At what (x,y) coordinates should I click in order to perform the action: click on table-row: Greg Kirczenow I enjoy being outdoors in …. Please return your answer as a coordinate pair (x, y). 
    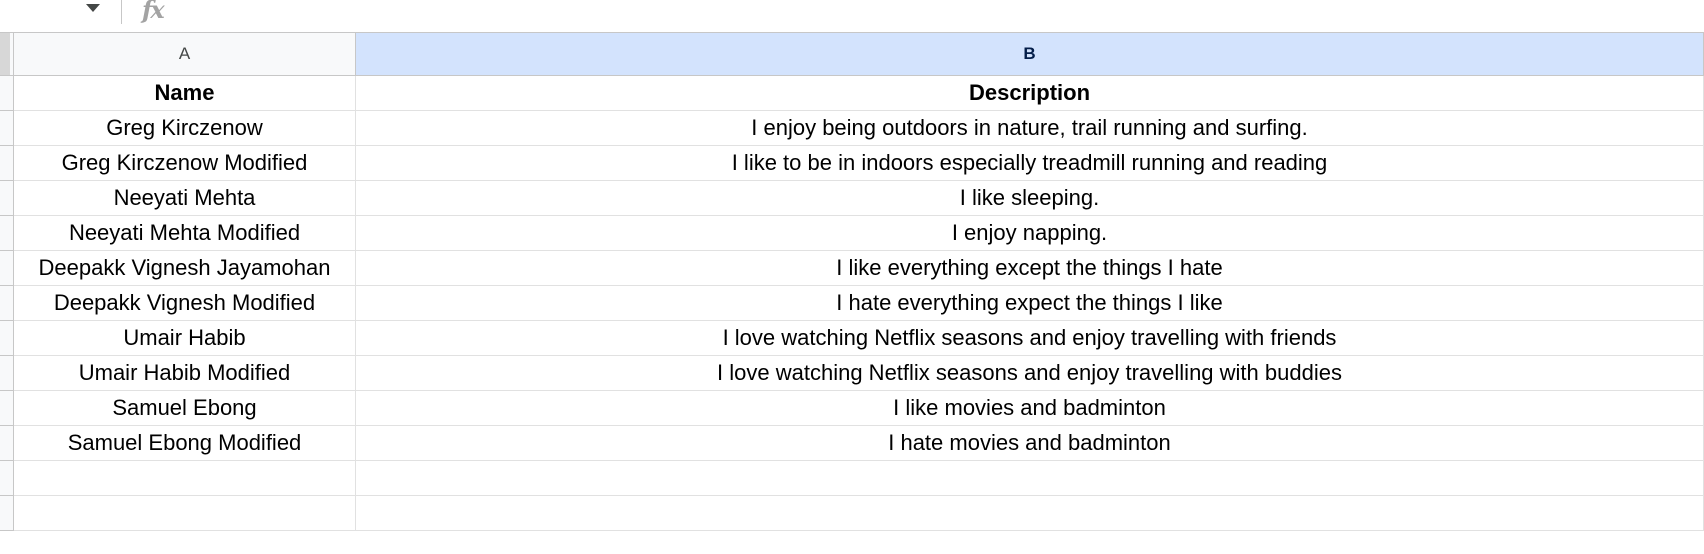
    Looking at the image, I should click on (859, 128).